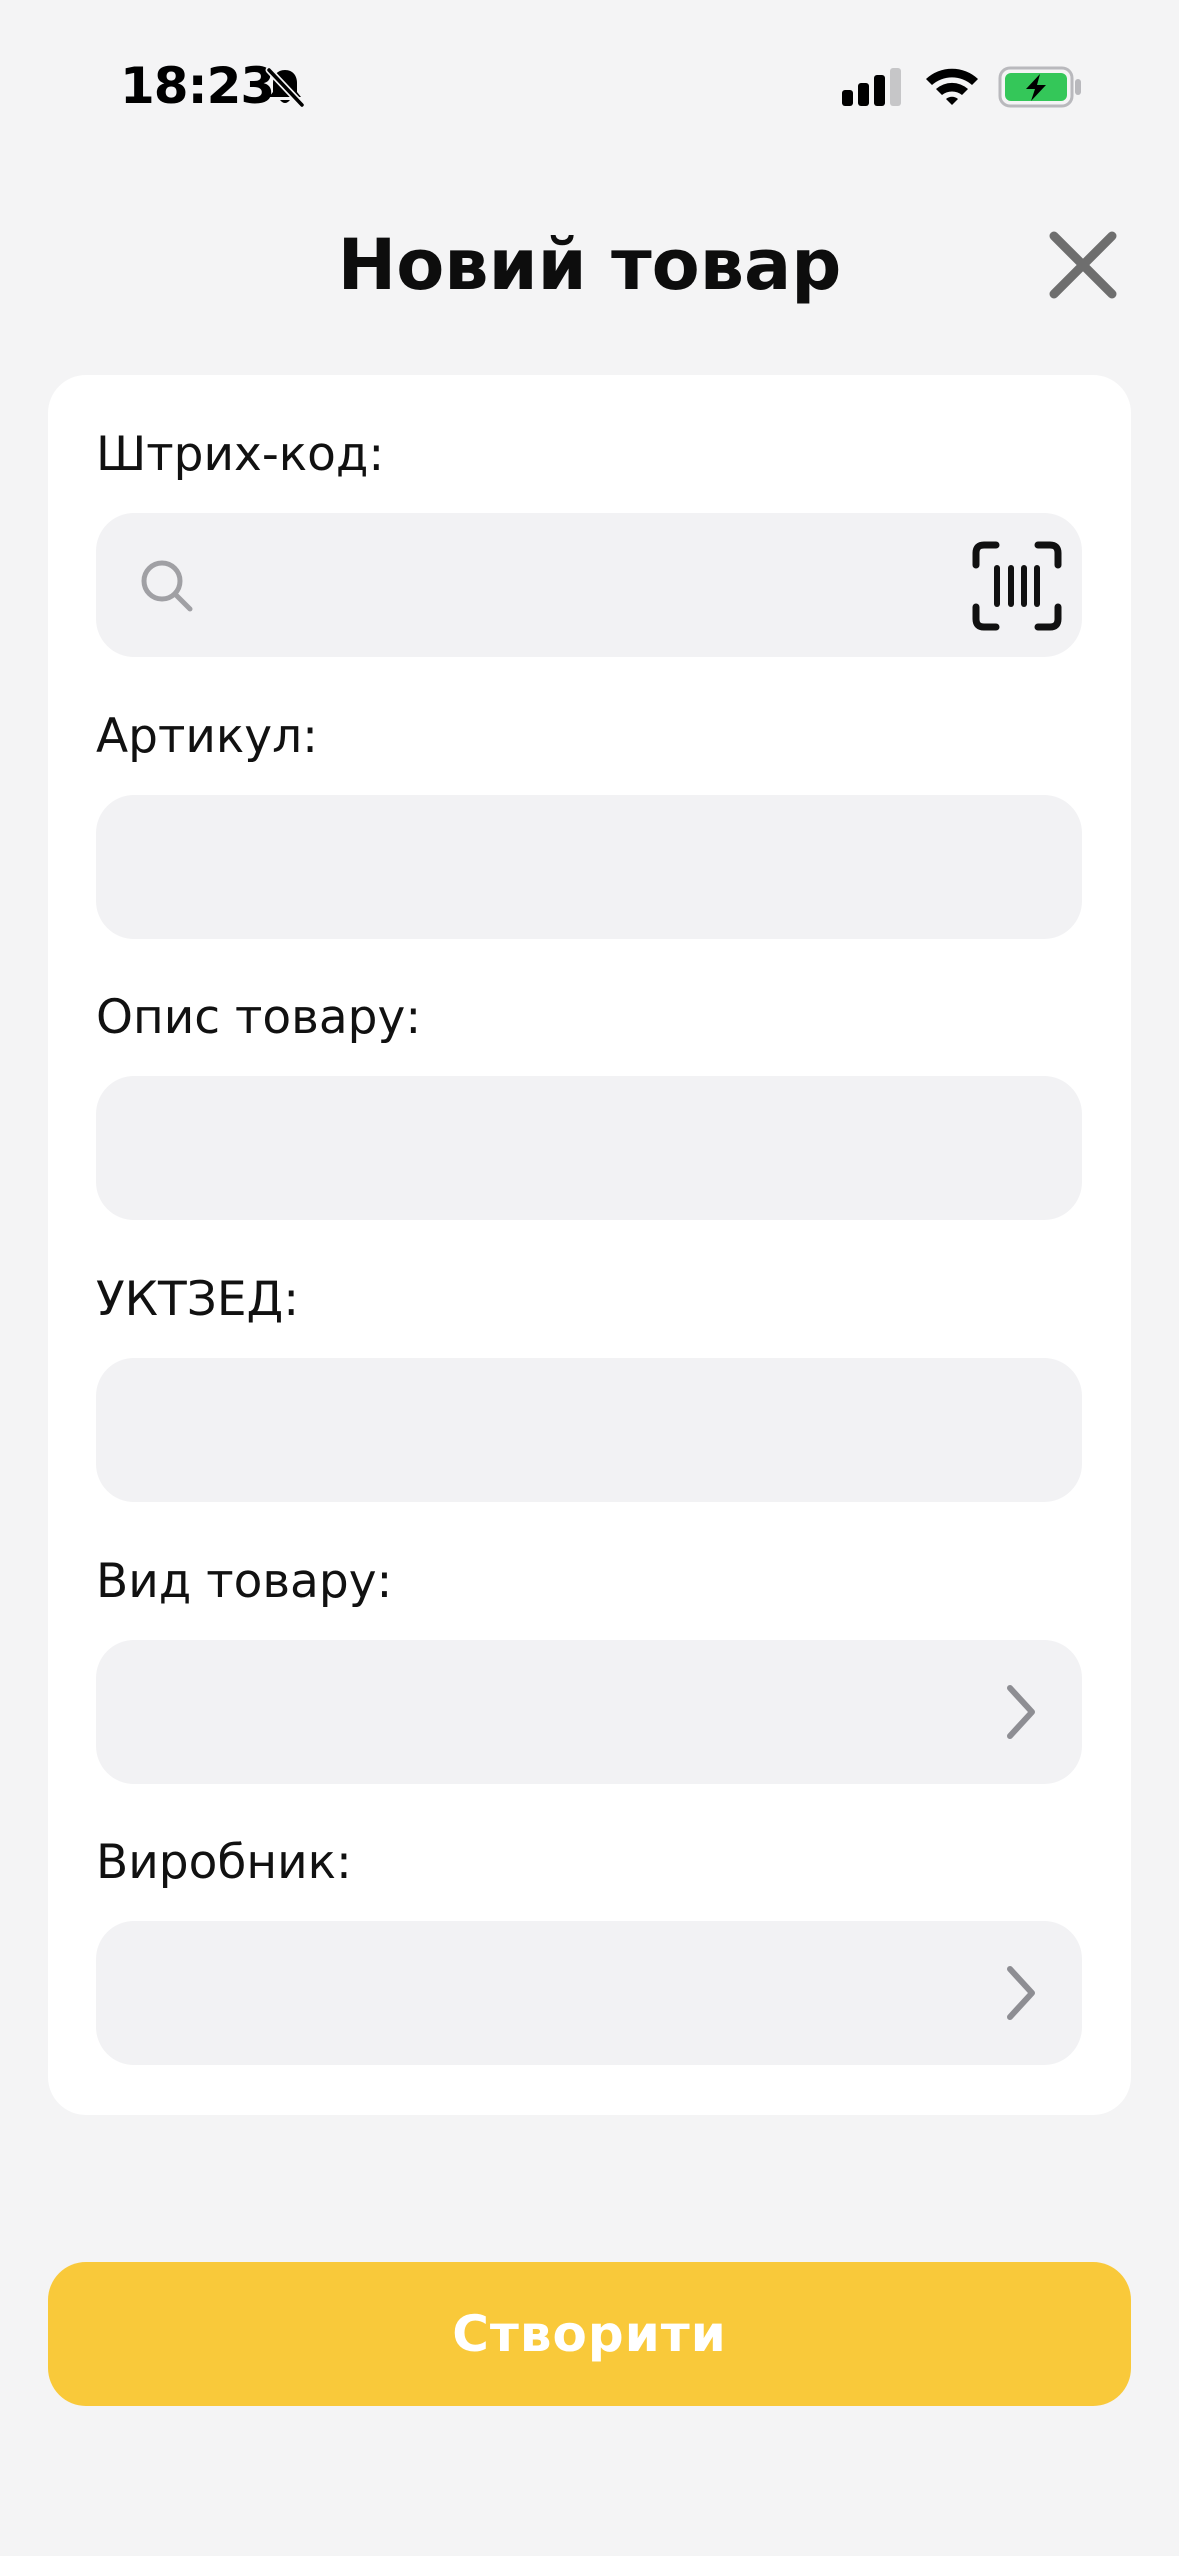 The image size is (1179, 2556). Describe the element at coordinates (207, 736) in the screenshot. I see `article-label: Артикул:` at that location.